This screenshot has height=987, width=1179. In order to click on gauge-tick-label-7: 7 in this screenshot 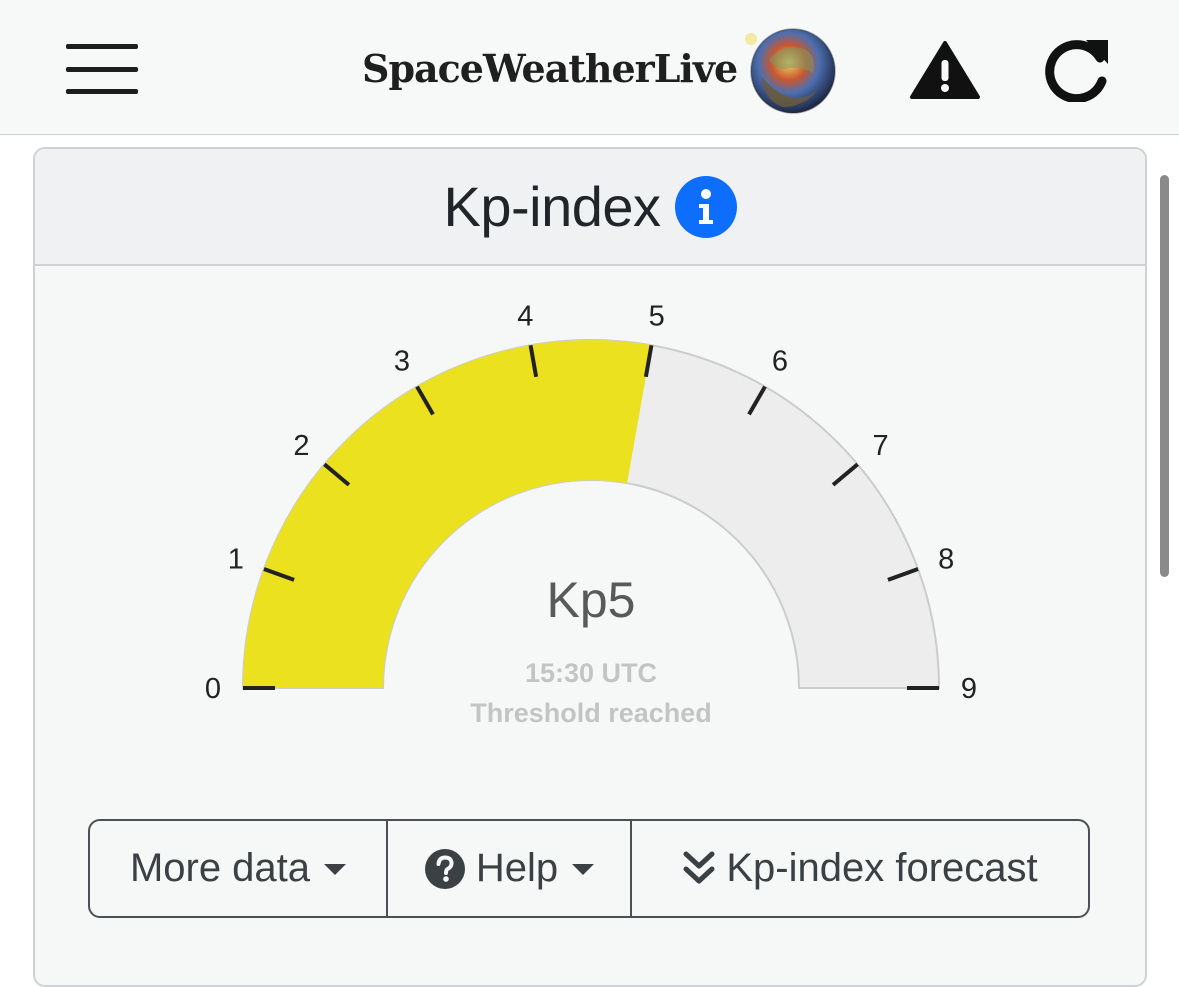, I will do `click(880, 446)`.